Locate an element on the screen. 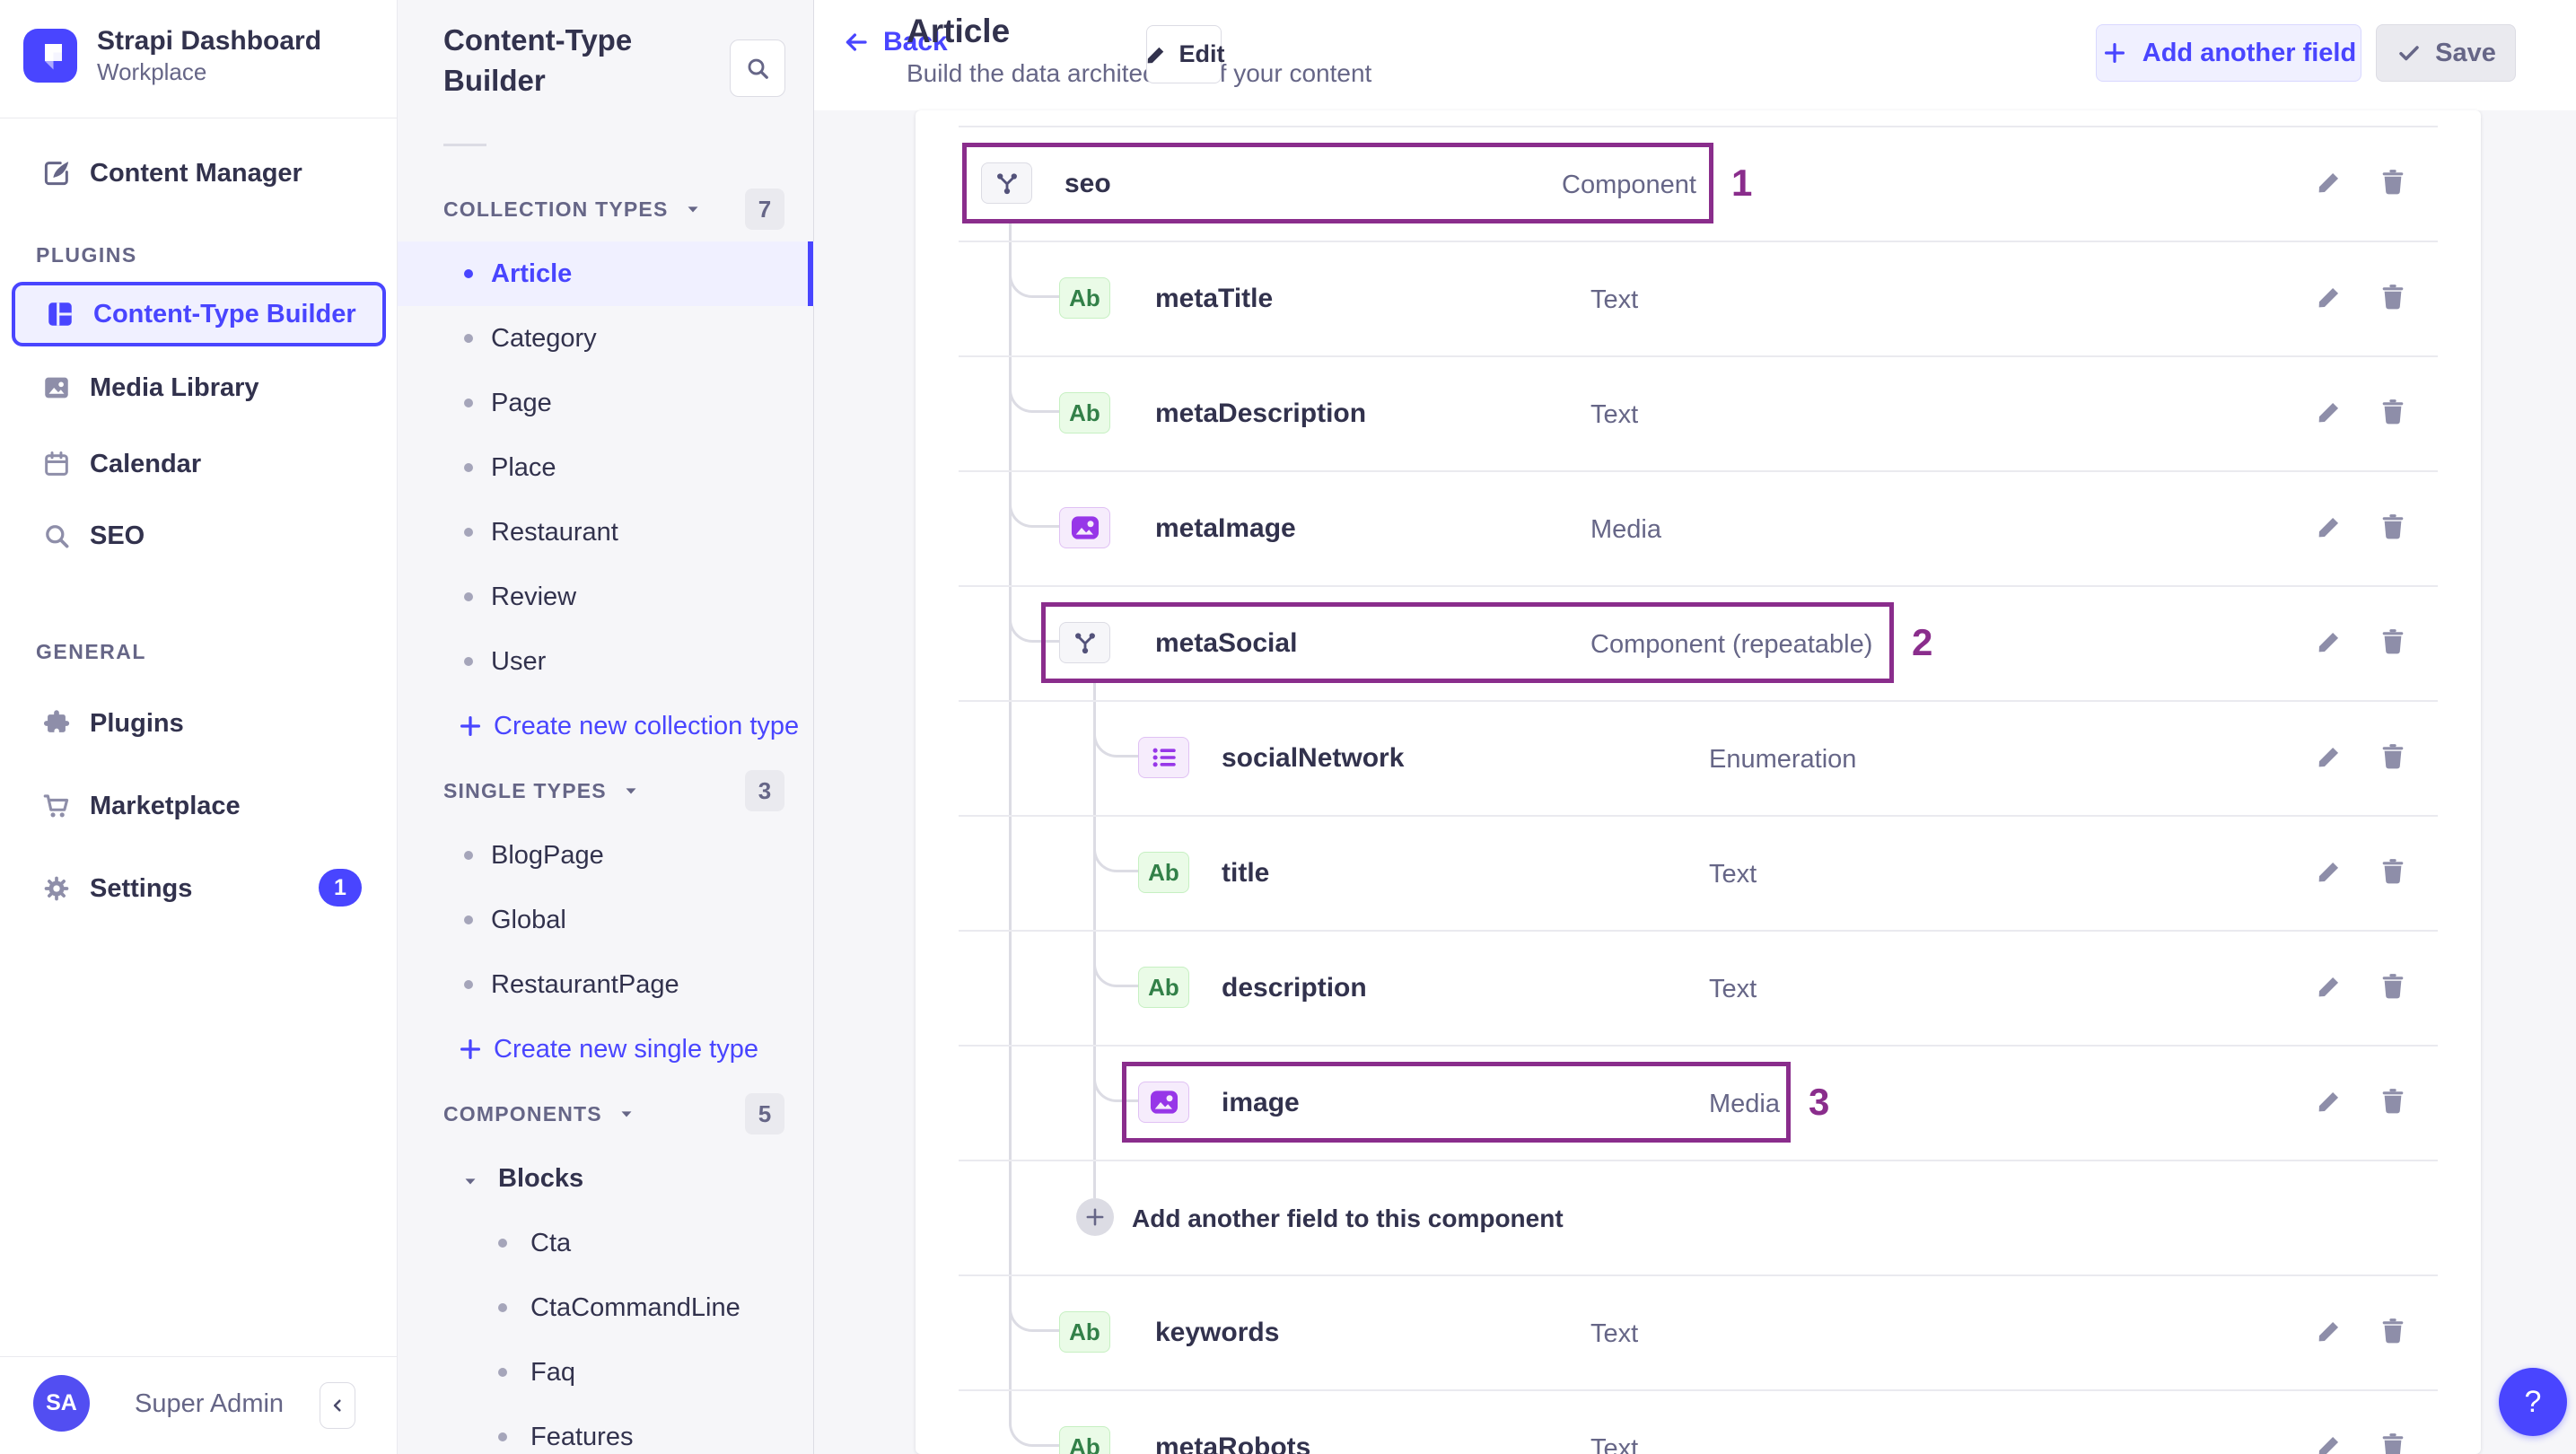 Image resolution: width=2576 pixels, height=1454 pixels. list-item-category: Category is located at coordinates (606, 338).